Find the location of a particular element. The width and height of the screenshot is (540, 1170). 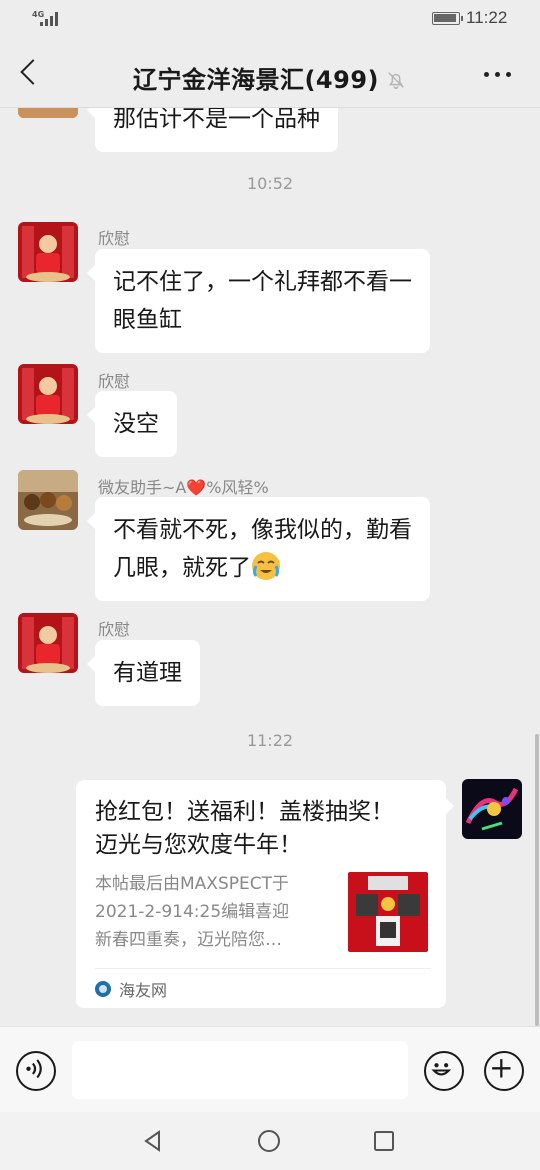

bell-off-icon is located at coordinates (396, 80).